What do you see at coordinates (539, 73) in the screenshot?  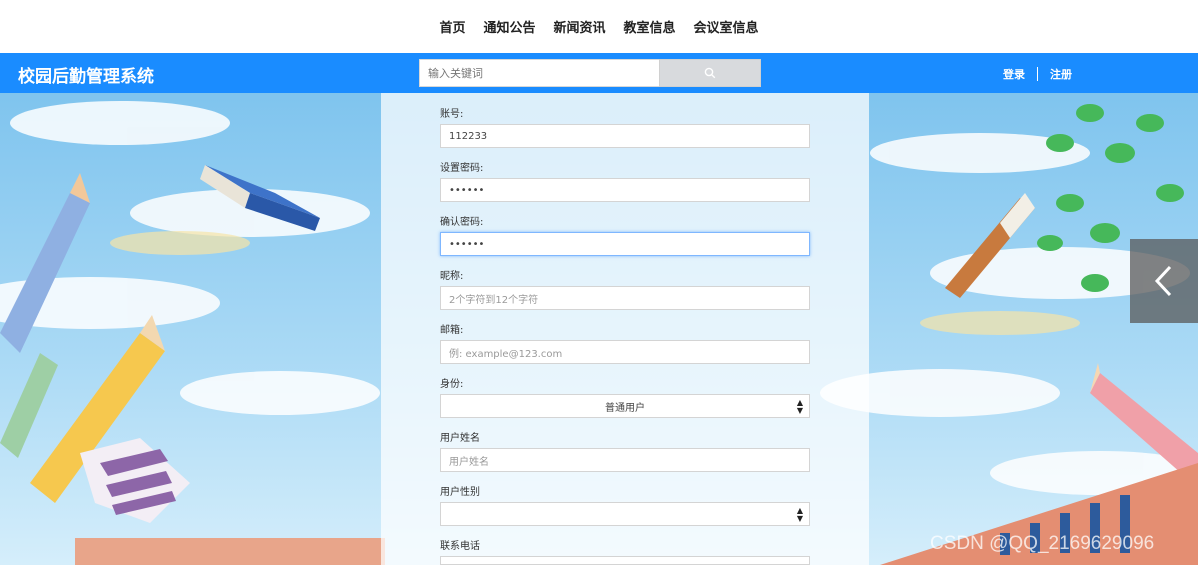 I see `search-input` at bounding box center [539, 73].